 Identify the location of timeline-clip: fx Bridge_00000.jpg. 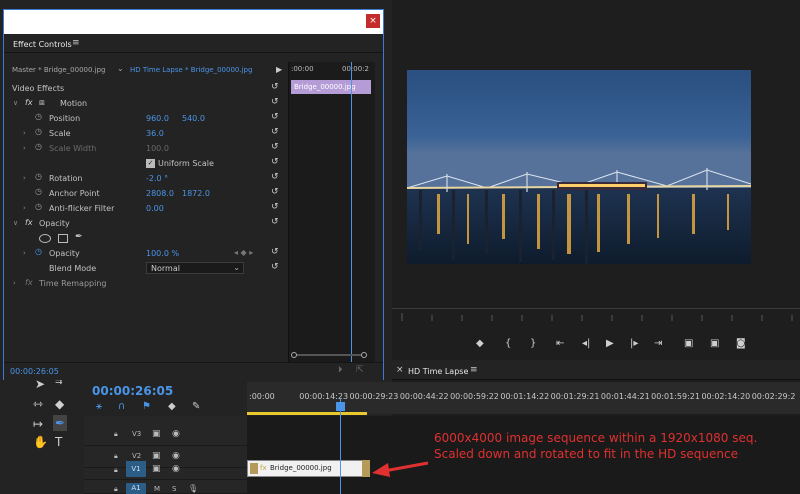
(307, 468).